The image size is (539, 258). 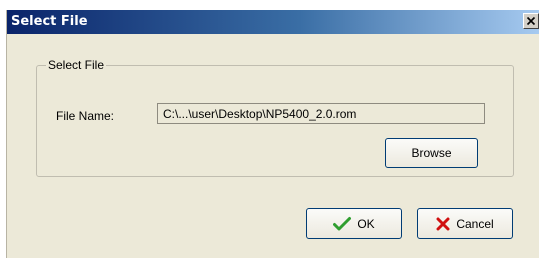 I want to click on window-title: Select File, so click(x=49, y=21).